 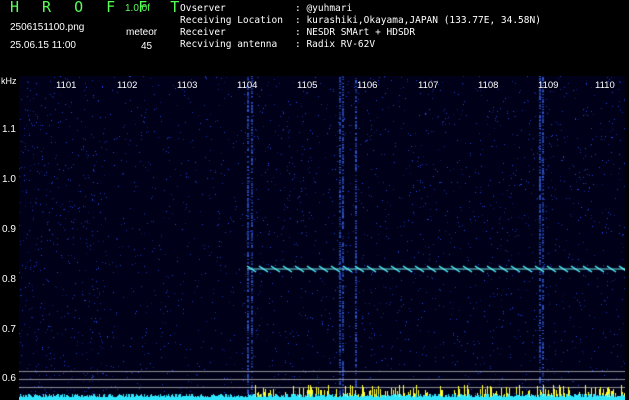 What do you see at coordinates (548, 85) in the screenshot?
I see `x-tick-label: 1109` at bounding box center [548, 85].